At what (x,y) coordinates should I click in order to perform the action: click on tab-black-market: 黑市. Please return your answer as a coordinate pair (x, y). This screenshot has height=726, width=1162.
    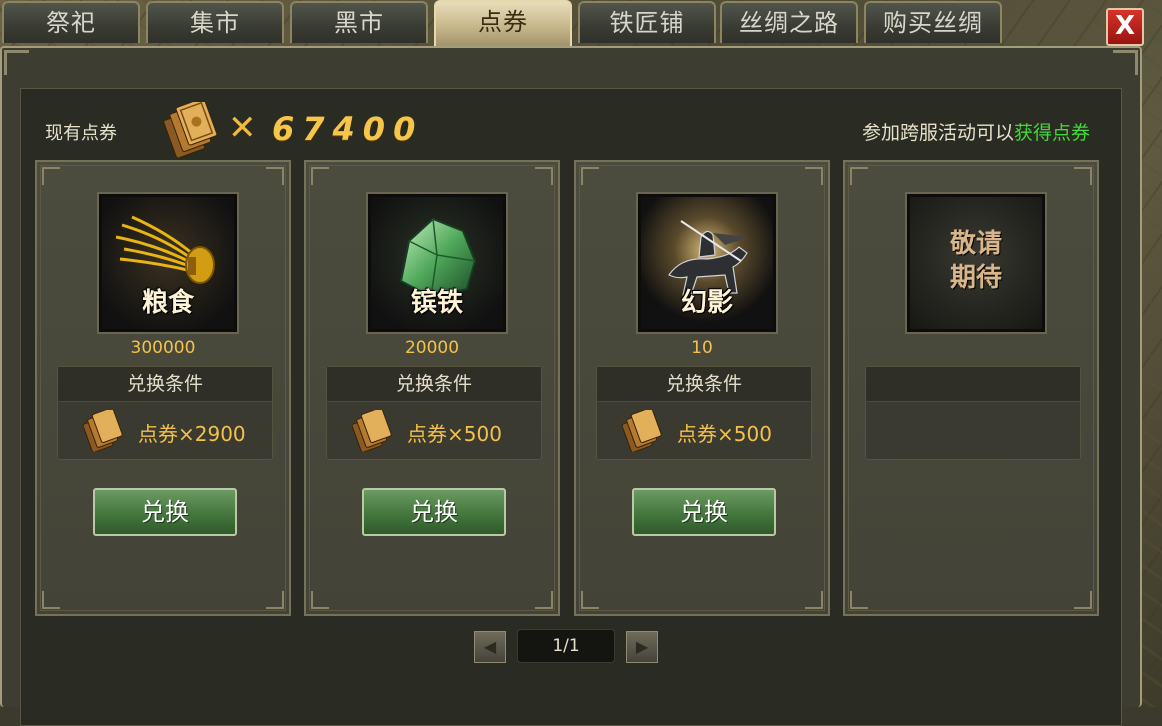
    Looking at the image, I should click on (359, 22).